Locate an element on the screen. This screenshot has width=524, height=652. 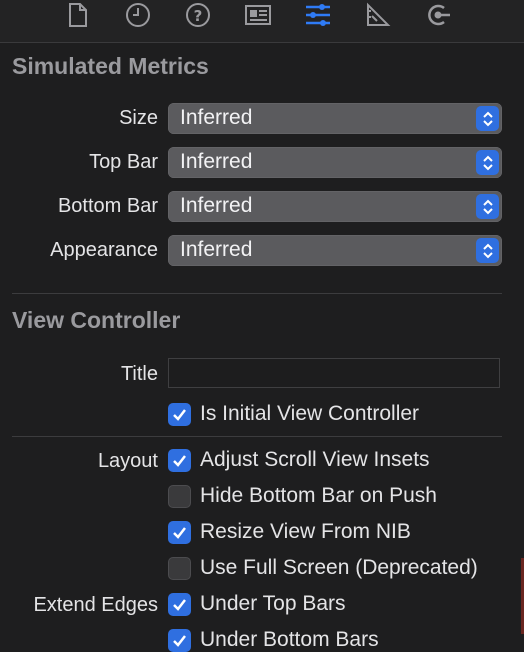
appearance-popup: Inferred is located at coordinates (335, 250).